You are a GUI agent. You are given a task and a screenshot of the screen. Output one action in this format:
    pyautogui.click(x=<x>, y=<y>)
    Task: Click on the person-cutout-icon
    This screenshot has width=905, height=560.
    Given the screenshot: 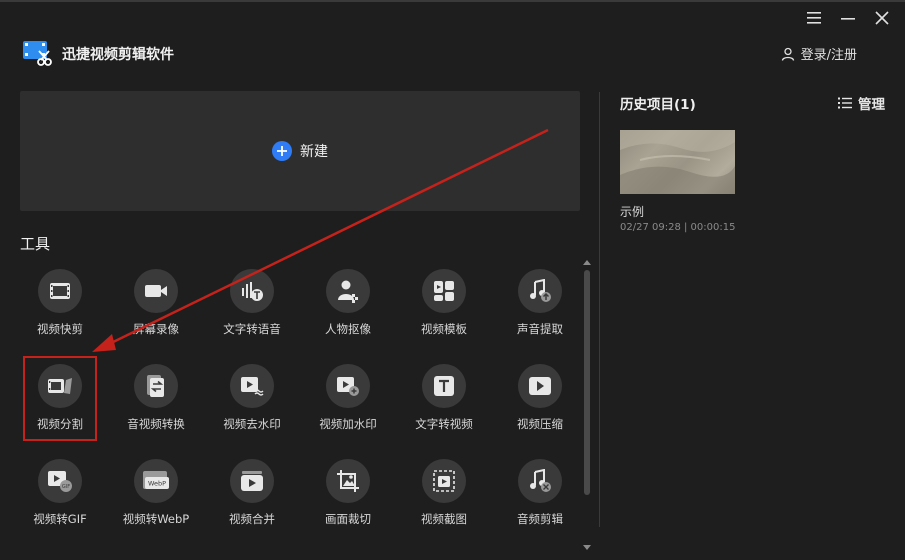 What is the action you would take?
    pyautogui.click(x=348, y=291)
    